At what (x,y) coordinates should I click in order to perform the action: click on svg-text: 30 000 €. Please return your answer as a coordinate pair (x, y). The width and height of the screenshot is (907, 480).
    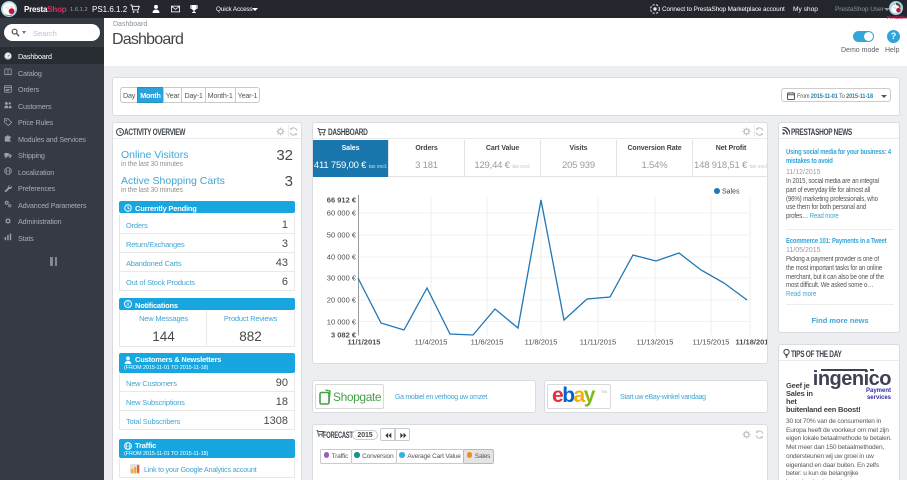
    Looking at the image, I should click on (342, 278).